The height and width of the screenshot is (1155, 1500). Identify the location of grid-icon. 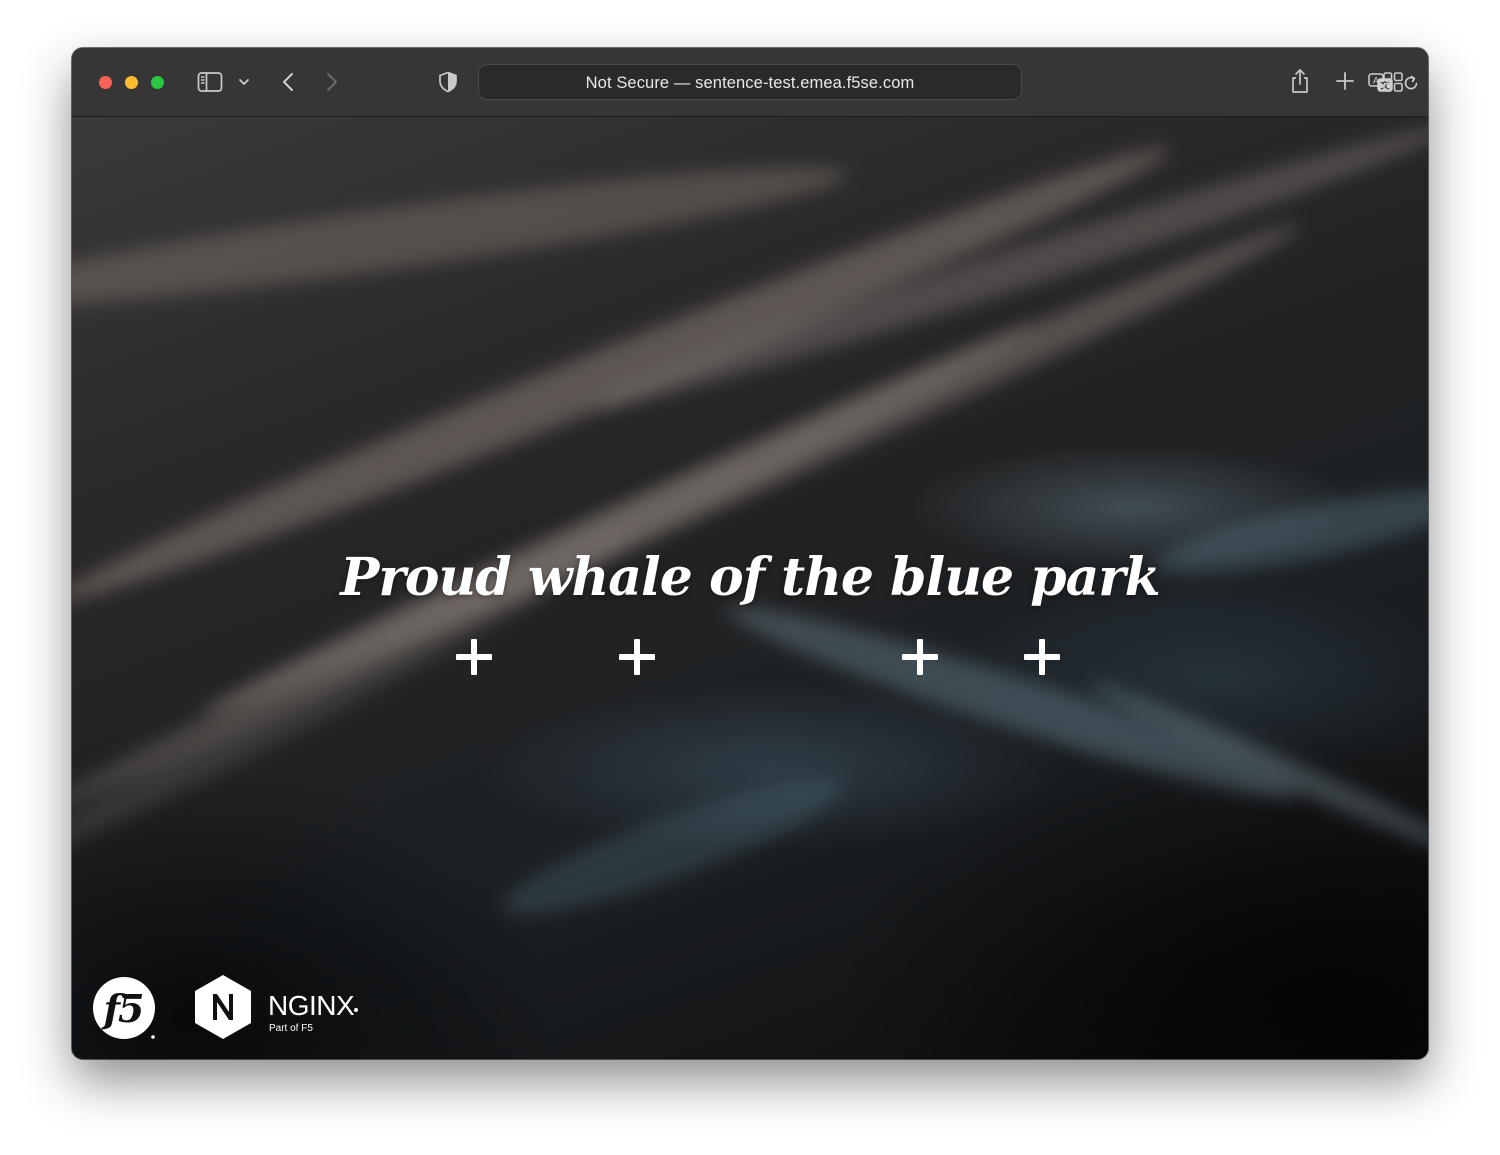
(1393, 82).